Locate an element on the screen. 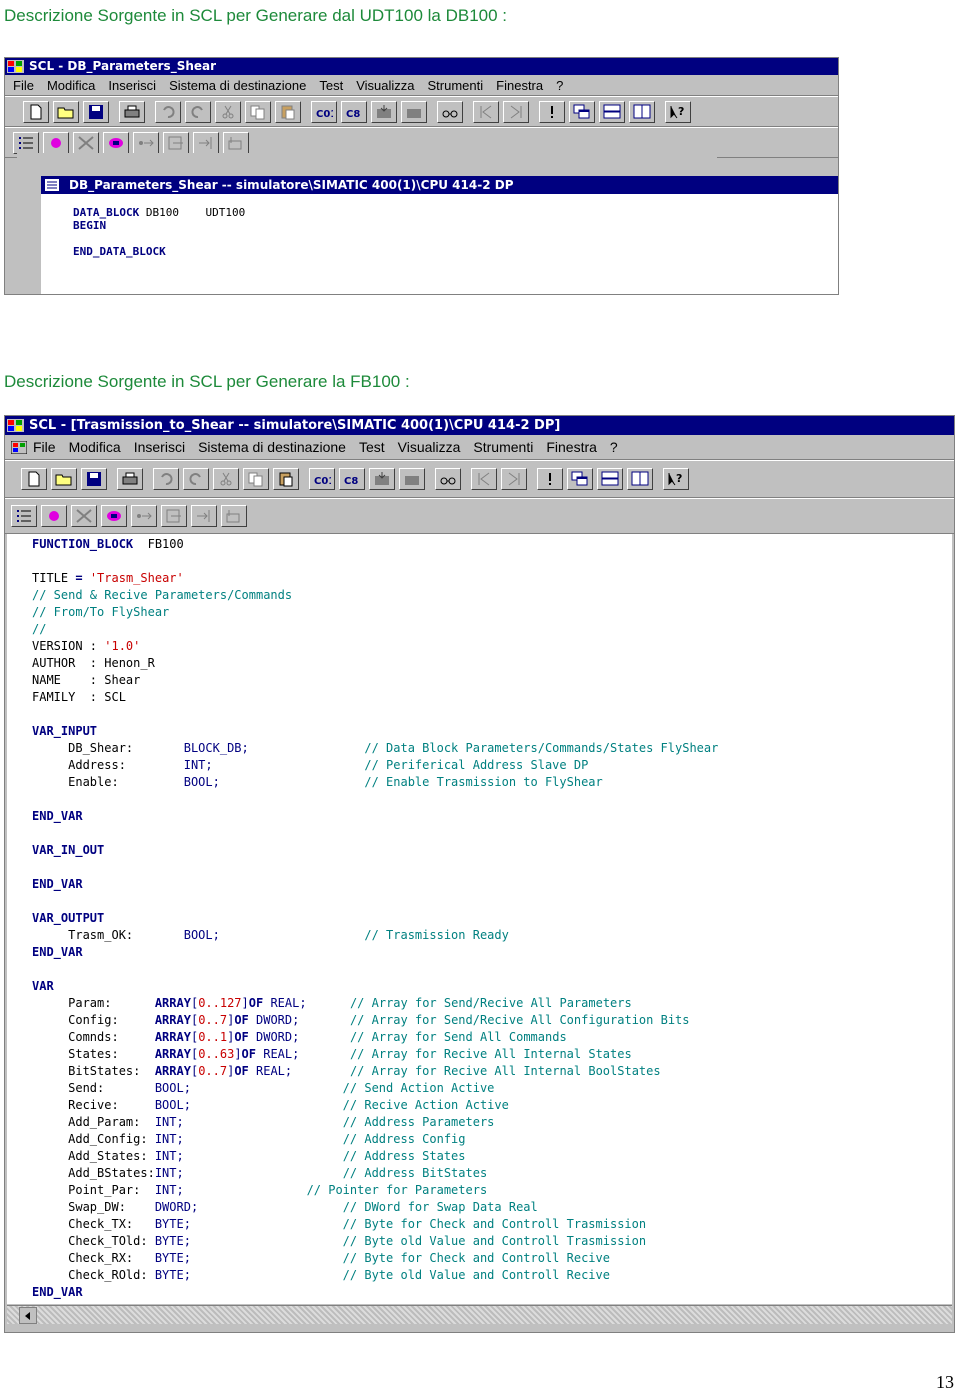  code-text: FAMILY : SCL is located at coordinates (79, 697).